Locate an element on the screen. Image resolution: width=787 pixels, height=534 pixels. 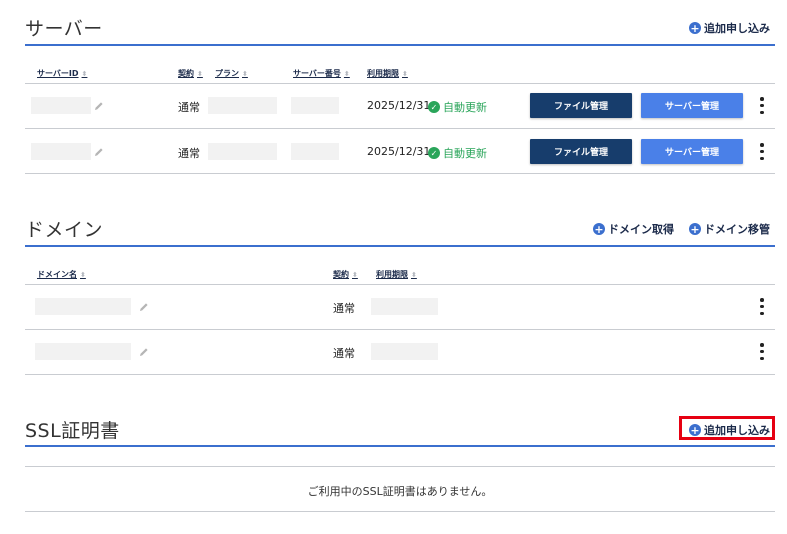
ssl-add-link: + 追加申し込み is located at coordinates (729, 430).